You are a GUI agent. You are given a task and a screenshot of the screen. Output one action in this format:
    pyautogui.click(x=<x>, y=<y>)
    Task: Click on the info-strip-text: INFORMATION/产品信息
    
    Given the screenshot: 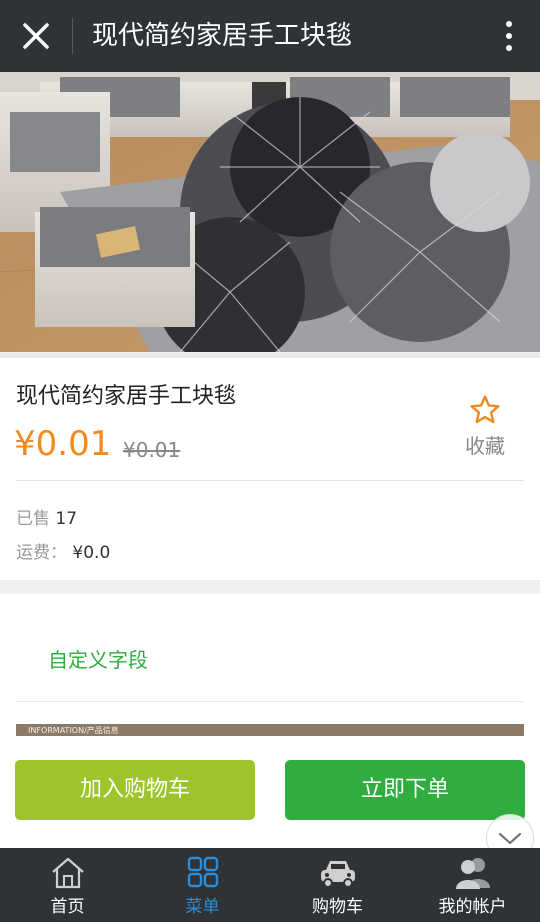 What is the action you would take?
    pyautogui.click(x=73, y=730)
    